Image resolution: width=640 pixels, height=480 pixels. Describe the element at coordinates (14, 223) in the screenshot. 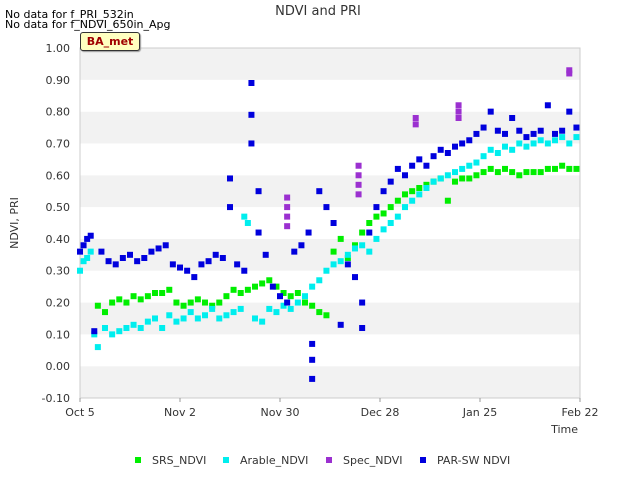

I see `y-axis-label: NDVI, PRI` at that location.